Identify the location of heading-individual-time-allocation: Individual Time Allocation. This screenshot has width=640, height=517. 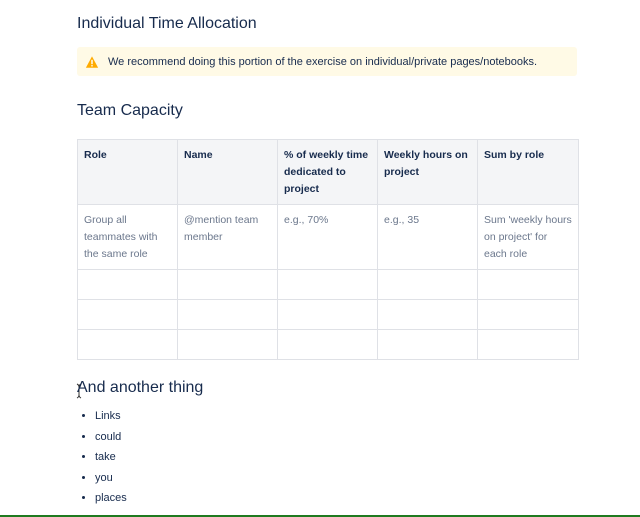
(167, 23).